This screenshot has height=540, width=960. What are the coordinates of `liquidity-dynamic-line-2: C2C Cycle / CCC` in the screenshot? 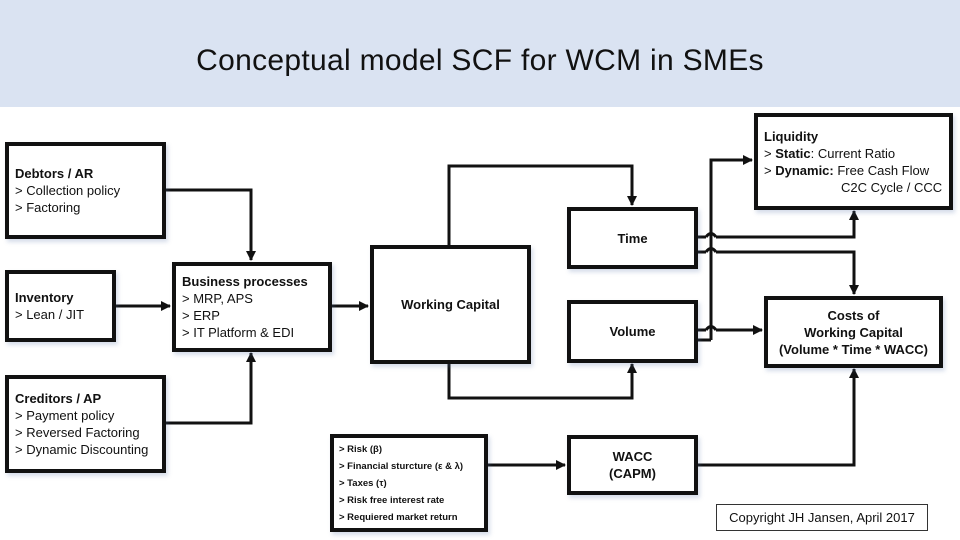 It's located at (892, 187).